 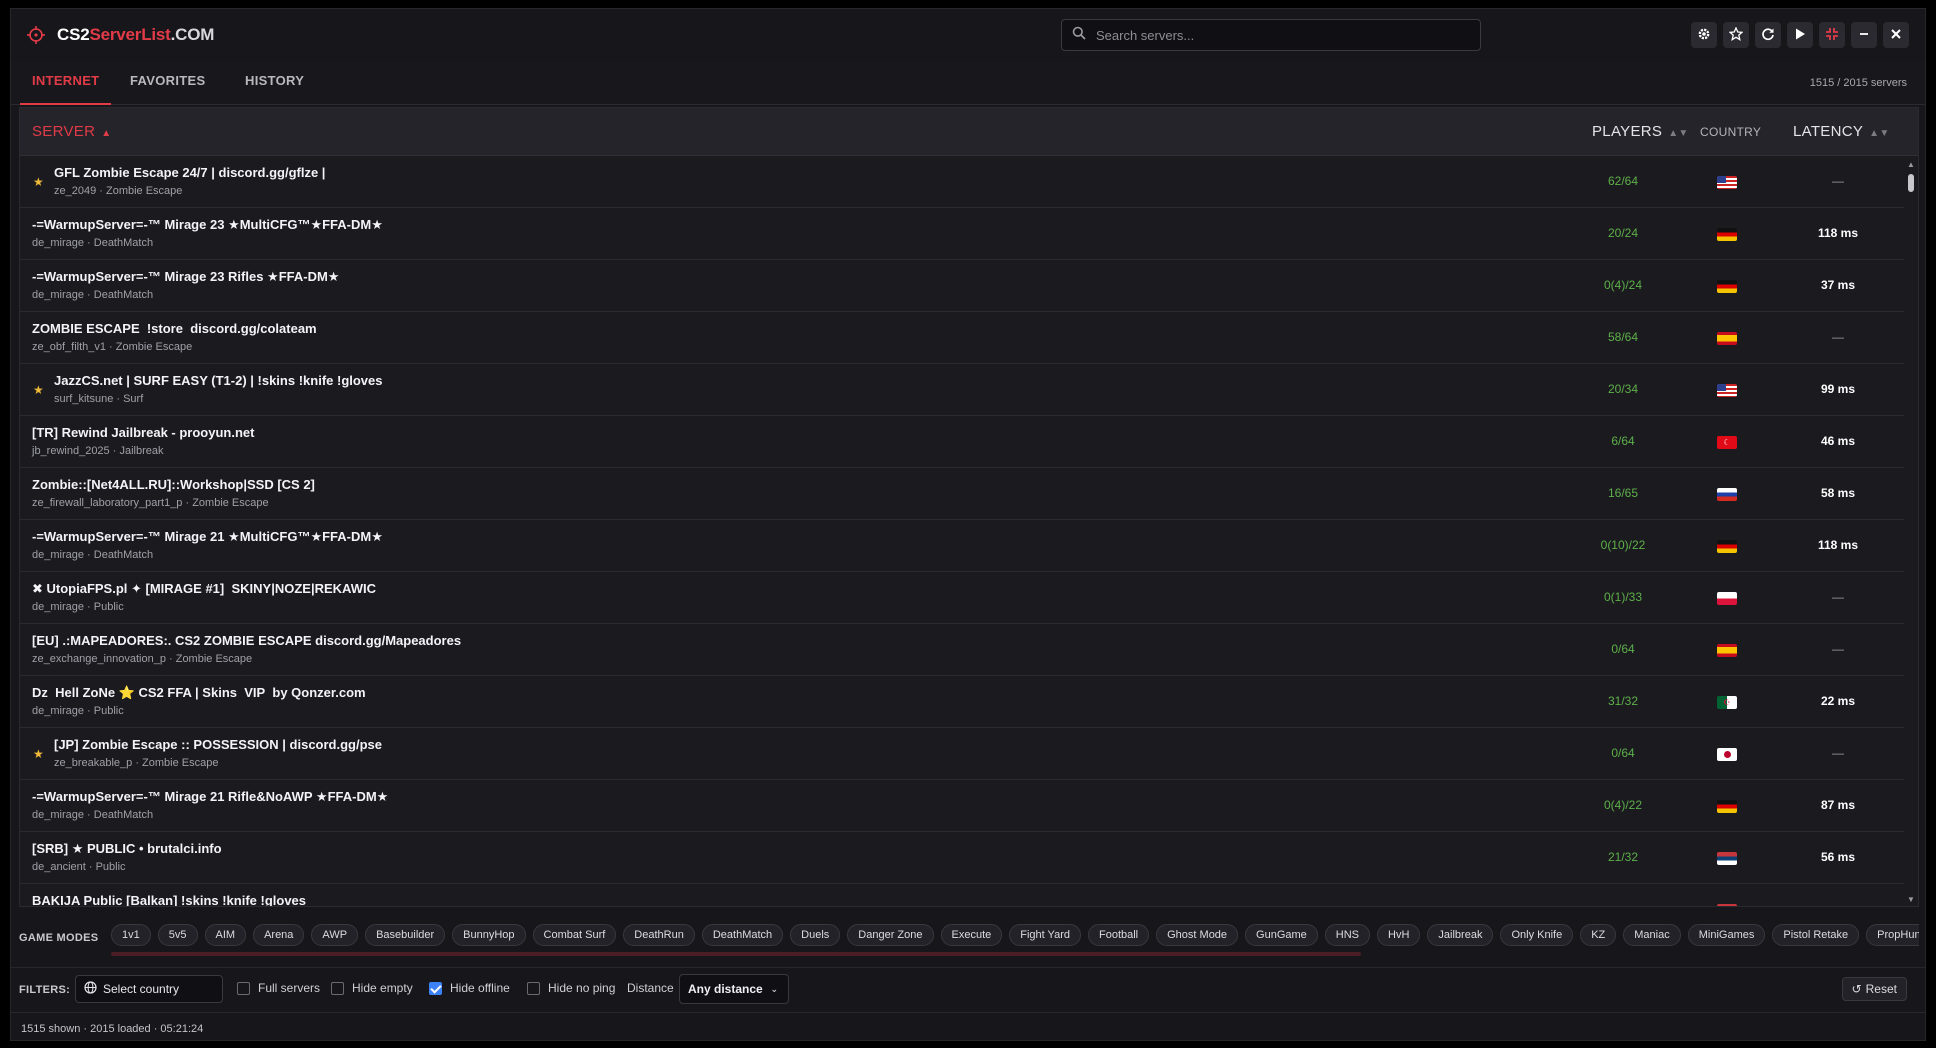 What do you see at coordinates (1399, 935) in the screenshot?
I see `game-mode-chip: HvH` at bounding box center [1399, 935].